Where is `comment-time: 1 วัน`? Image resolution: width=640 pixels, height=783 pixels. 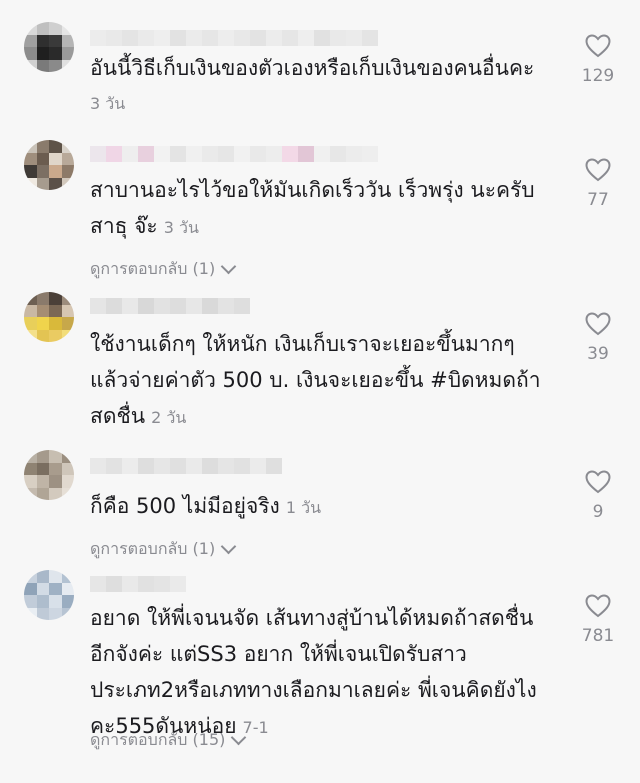 comment-time: 1 วัน is located at coordinates (303, 507).